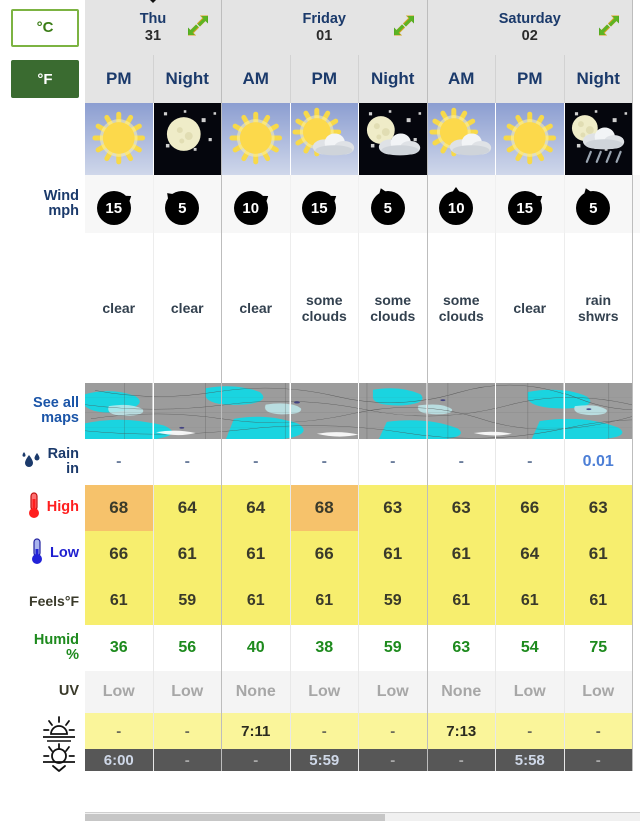  I want to click on rain-row: - - - - - - - 0.01, so click(362, 462).